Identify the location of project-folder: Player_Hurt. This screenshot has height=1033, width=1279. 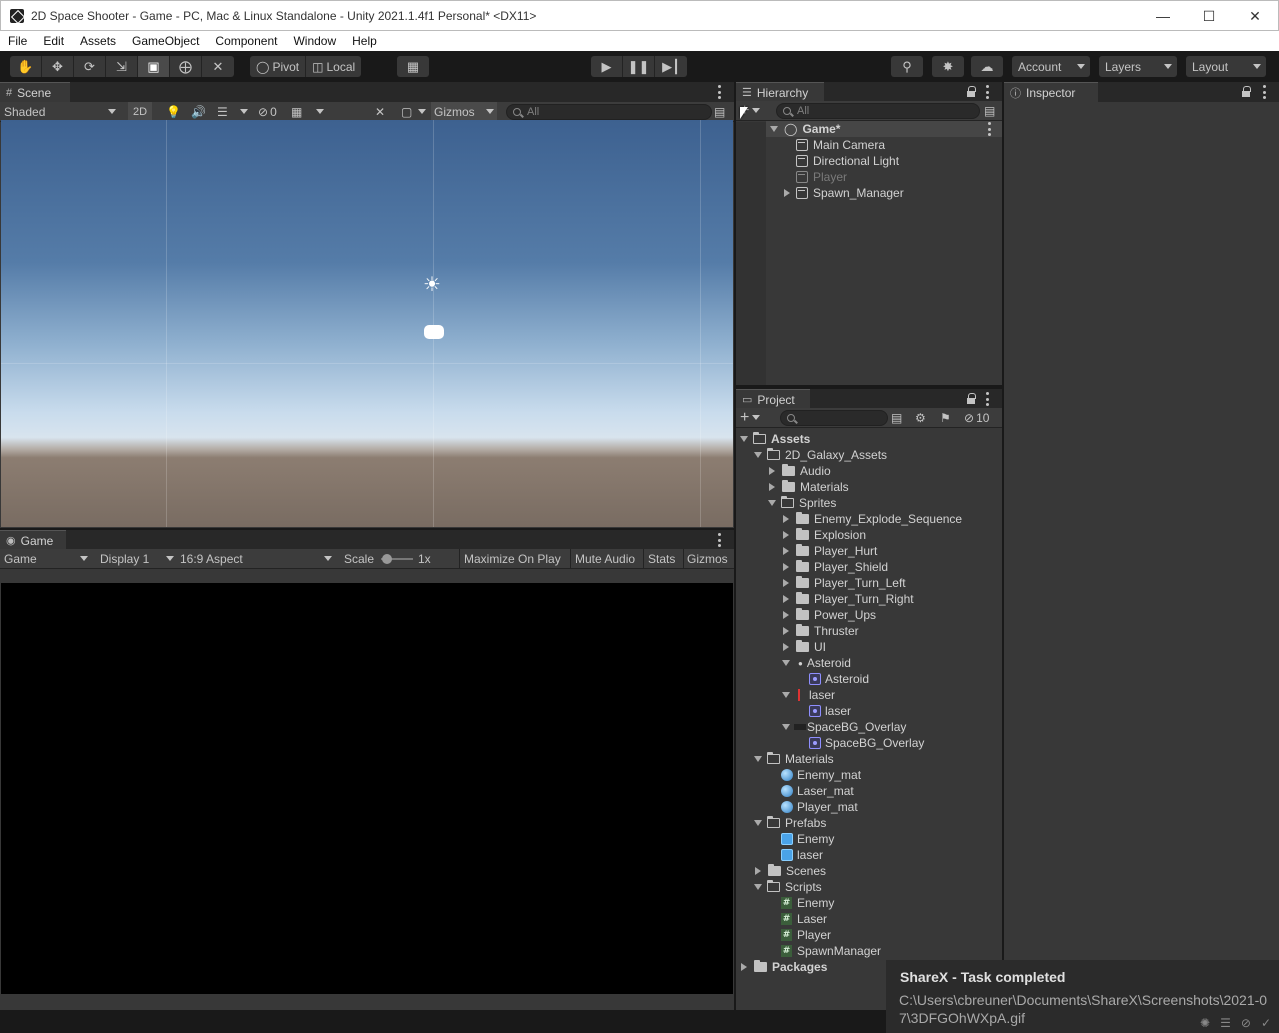
(830, 551).